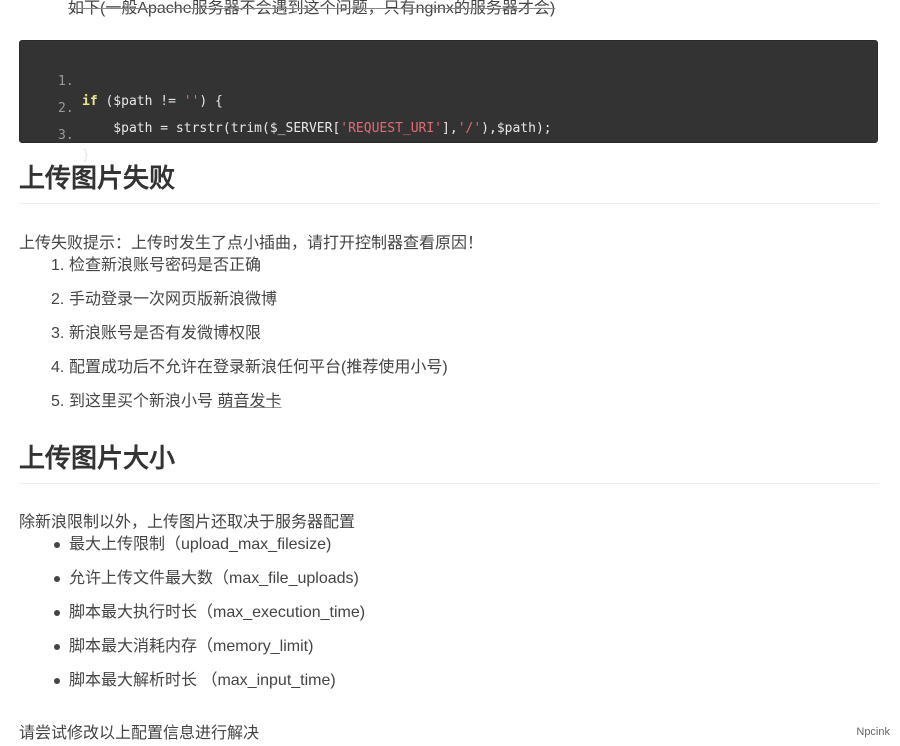 Image resolution: width=900 pixels, height=746 pixels. What do you see at coordinates (448, 80) in the screenshot?
I see `code-line: 1. if ($path != '') {` at bounding box center [448, 80].